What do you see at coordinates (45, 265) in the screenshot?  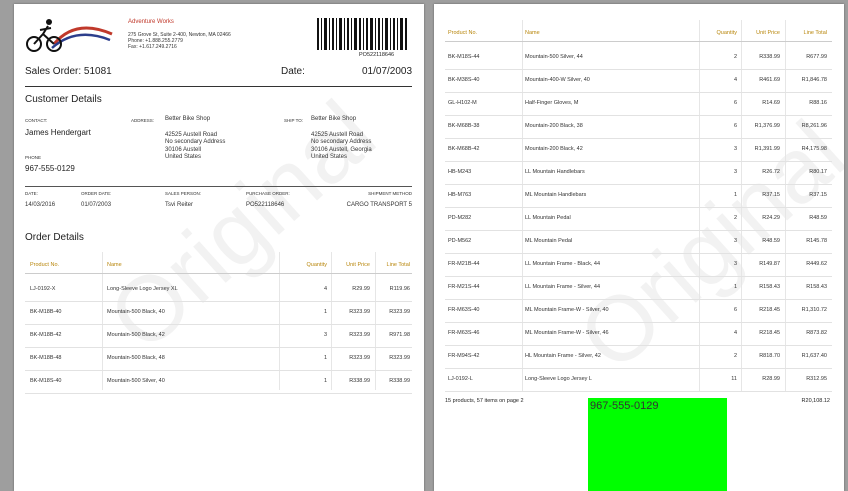 I see `col-product-no: Product No.` at bounding box center [45, 265].